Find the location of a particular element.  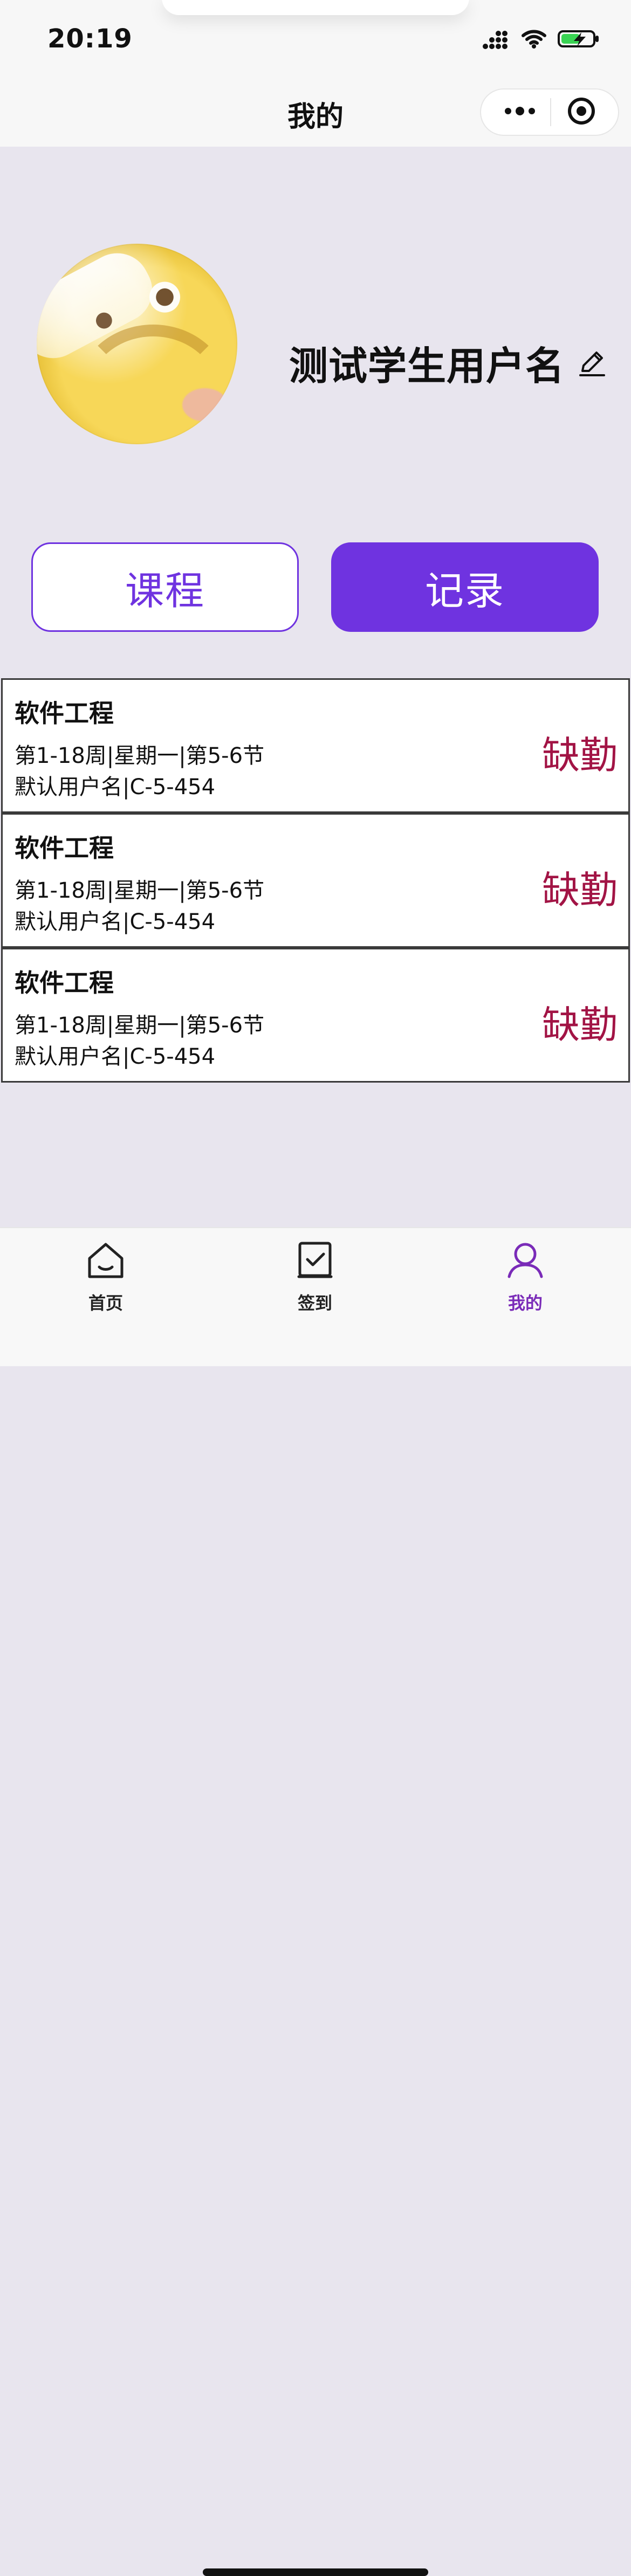

avatar is located at coordinates (137, 344).